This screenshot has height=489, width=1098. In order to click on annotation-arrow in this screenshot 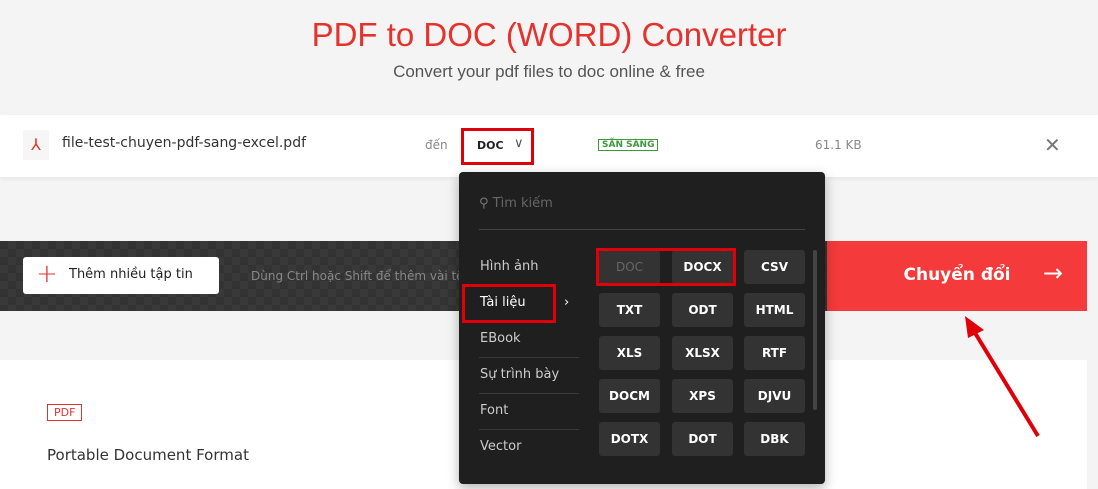, I will do `click(1002, 377)`.